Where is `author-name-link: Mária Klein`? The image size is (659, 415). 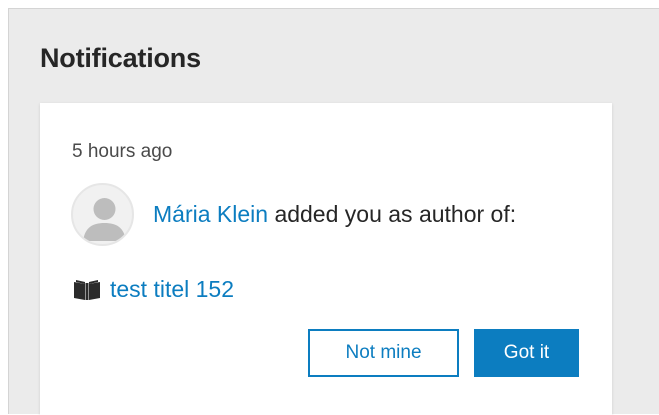 author-name-link: Mária Klein is located at coordinates (210, 214).